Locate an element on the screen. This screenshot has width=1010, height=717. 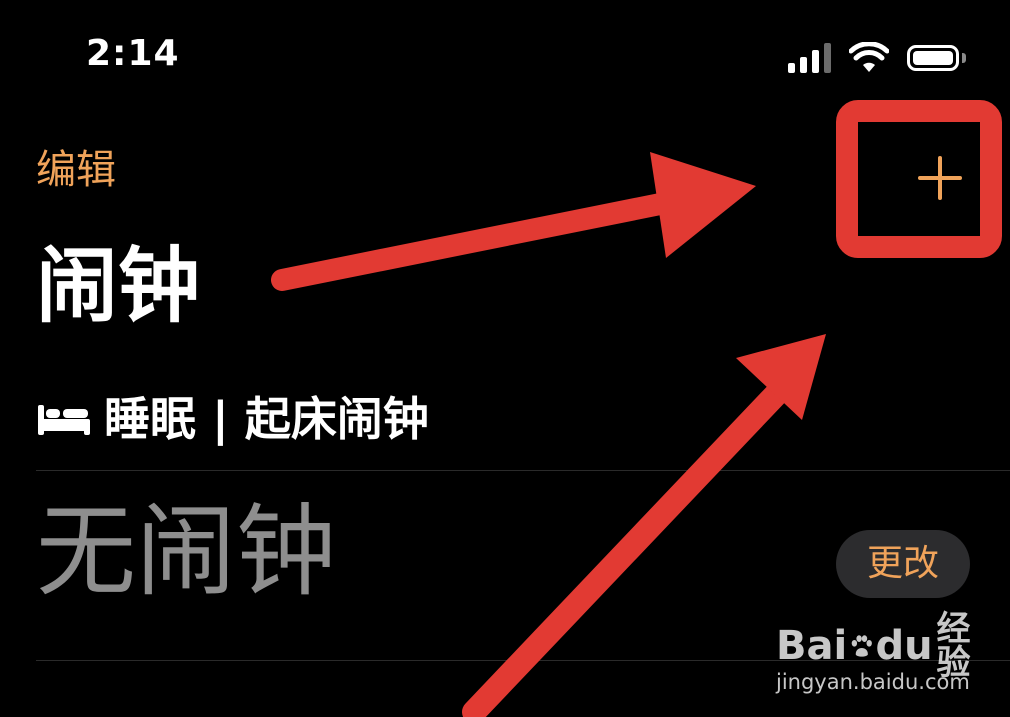
no-alarm-label: 无闹钟 is located at coordinates (186, 551).